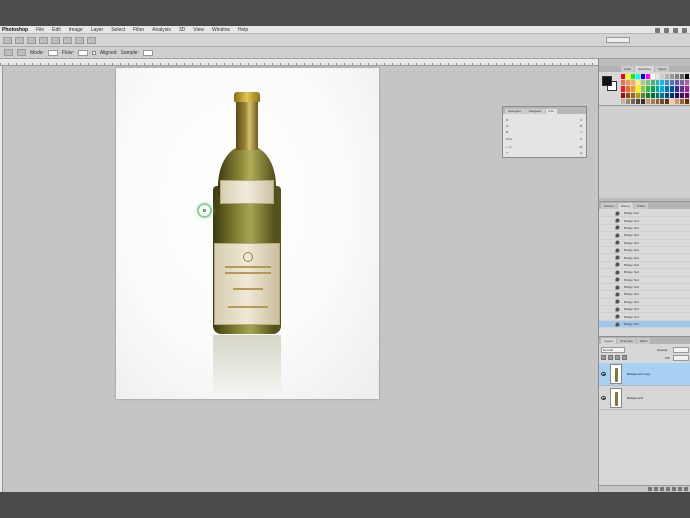  I want to click on tab-paths: Paths, so click(643, 341).